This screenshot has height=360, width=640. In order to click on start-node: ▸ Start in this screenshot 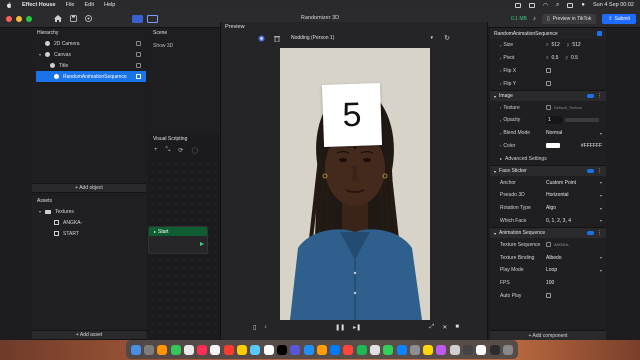, I will do `click(178, 240)`.